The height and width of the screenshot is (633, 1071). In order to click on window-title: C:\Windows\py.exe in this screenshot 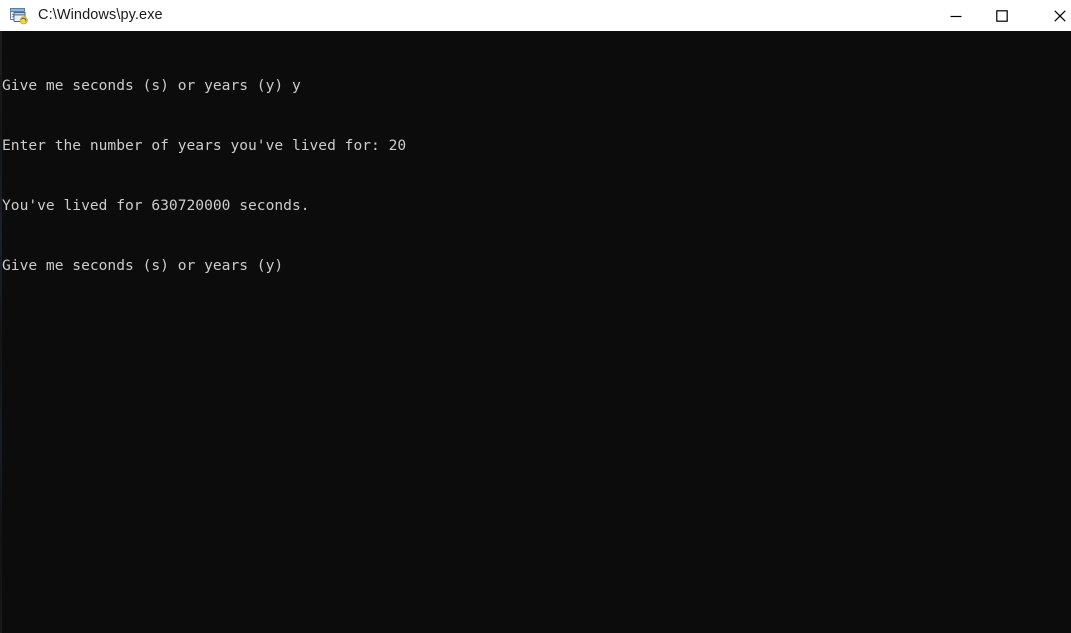, I will do `click(100, 15)`.